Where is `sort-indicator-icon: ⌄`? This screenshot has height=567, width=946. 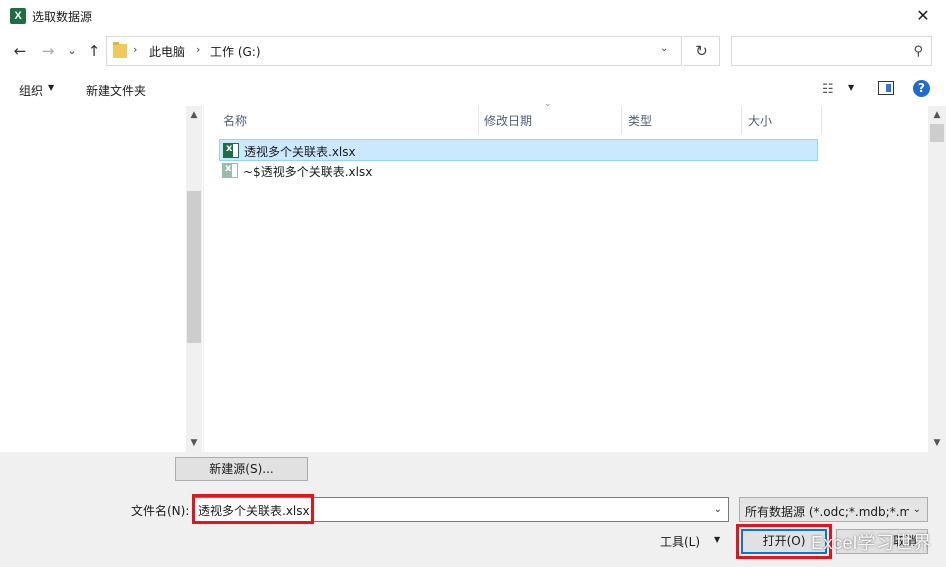 sort-indicator-icon: ⌄ is located at coordinates (548, 104).